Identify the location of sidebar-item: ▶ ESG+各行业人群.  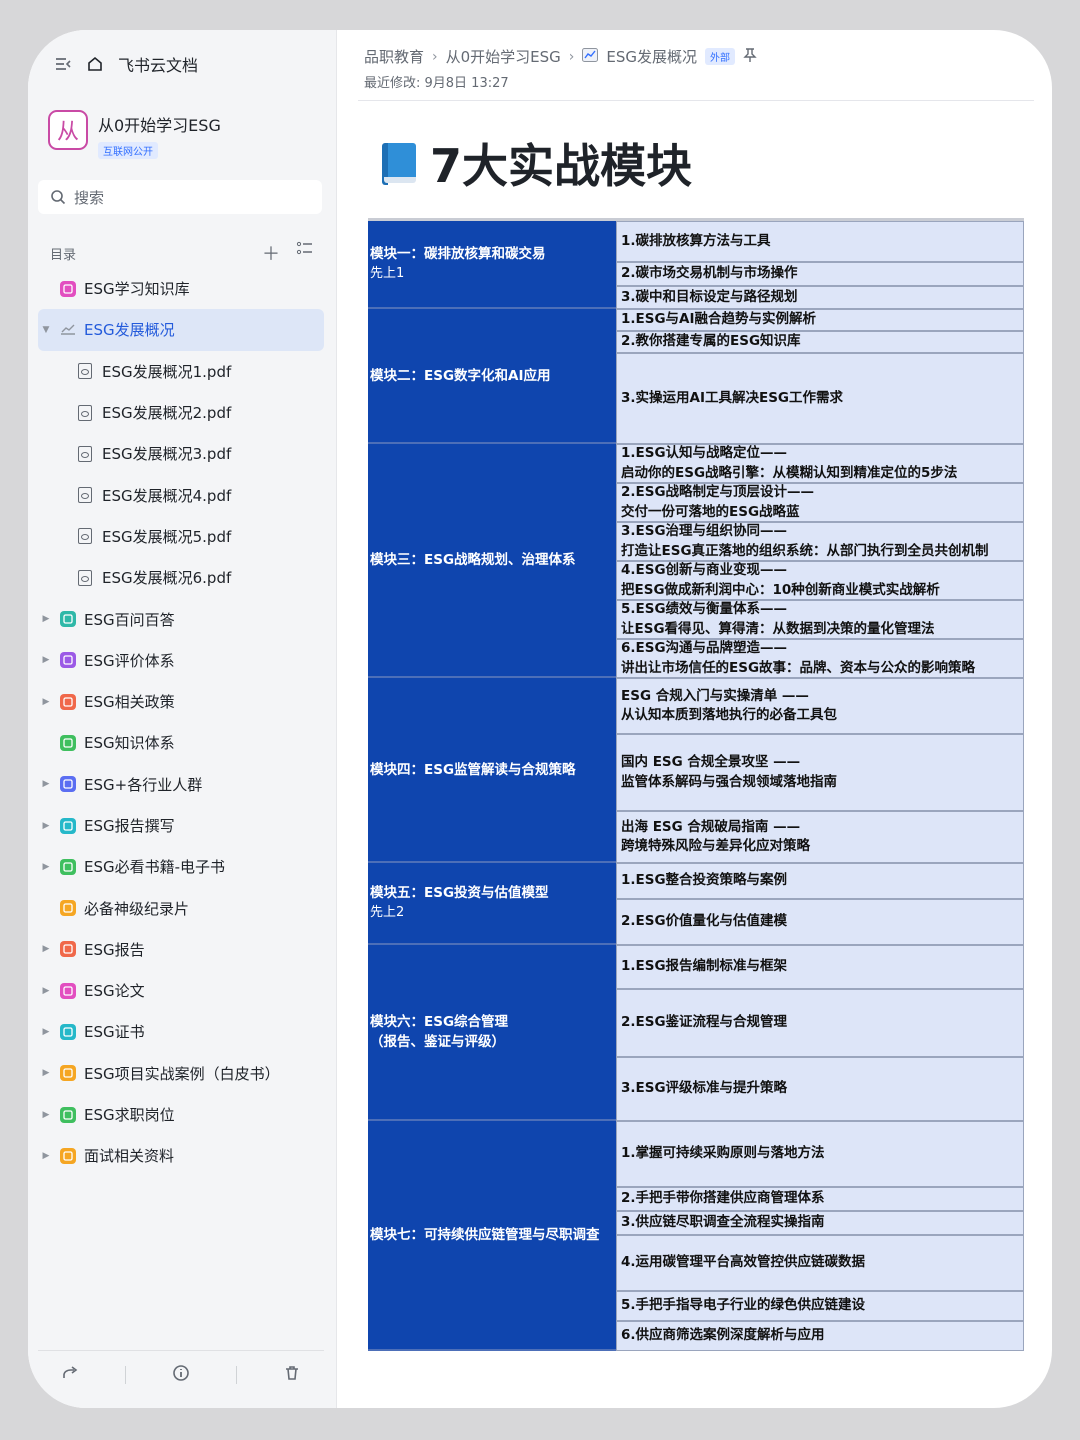
(181, 784).